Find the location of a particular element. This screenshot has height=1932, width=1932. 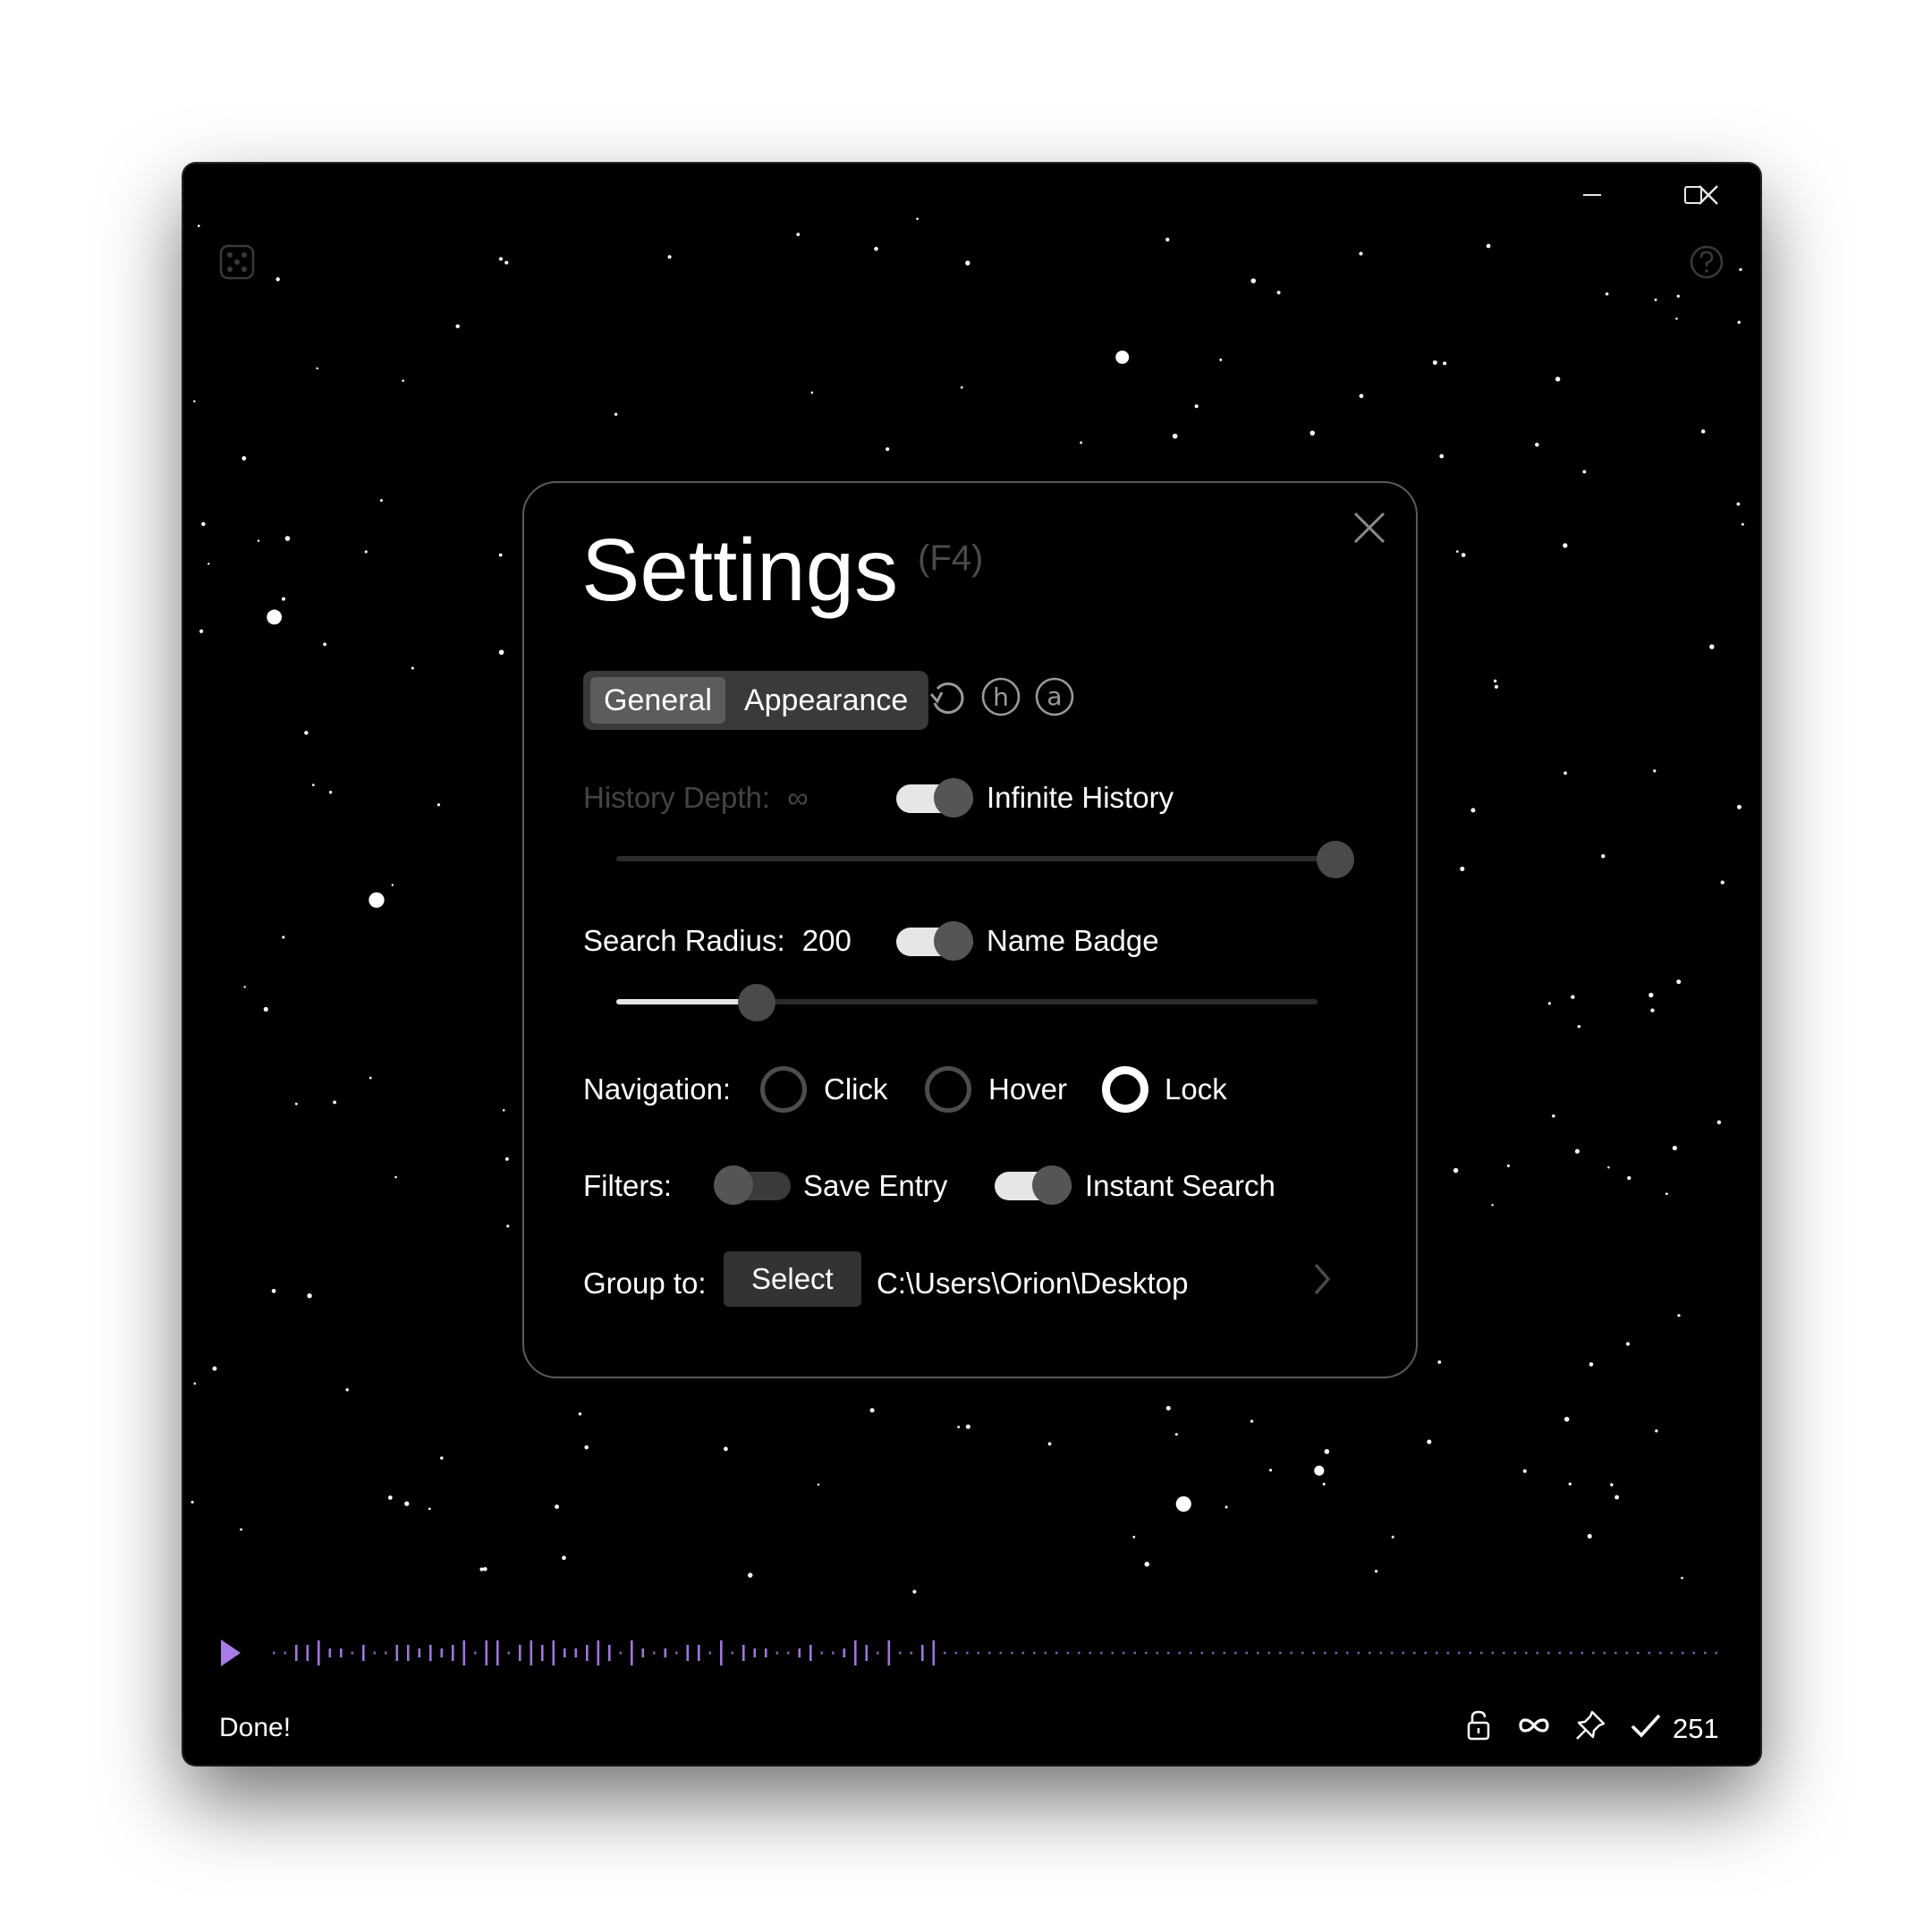

history-depth-value: ∞ is located at coordinates (798, 797).